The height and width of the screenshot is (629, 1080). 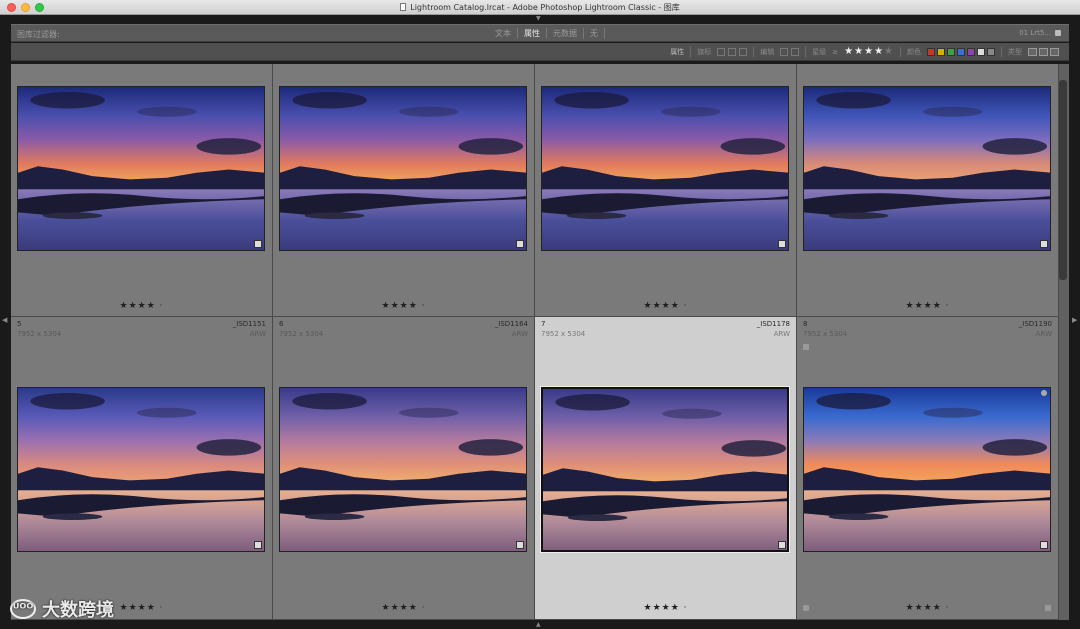 I want to click on flag-rejected-icon, so click(x=743, y=51).